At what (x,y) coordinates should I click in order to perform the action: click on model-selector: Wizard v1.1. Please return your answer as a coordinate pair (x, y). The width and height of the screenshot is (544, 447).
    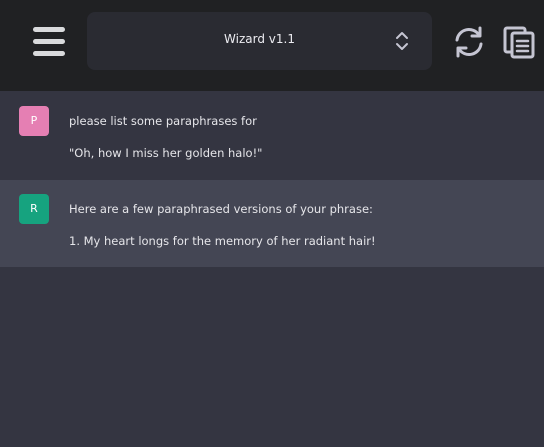
    Looking at the image, I should click on (259, 41).